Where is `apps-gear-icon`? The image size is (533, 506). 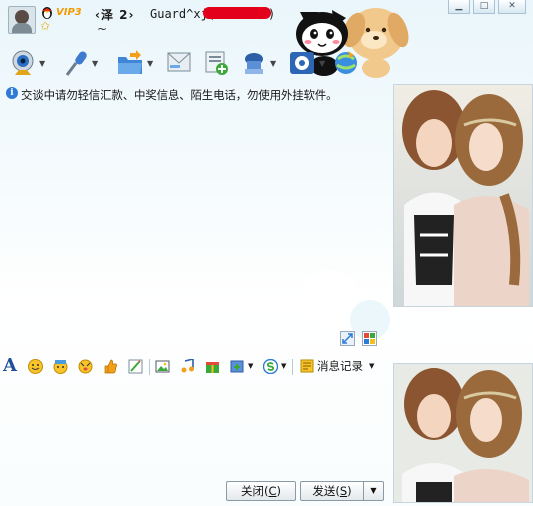
apps-gear-icon is located at coordinates (302, 63).